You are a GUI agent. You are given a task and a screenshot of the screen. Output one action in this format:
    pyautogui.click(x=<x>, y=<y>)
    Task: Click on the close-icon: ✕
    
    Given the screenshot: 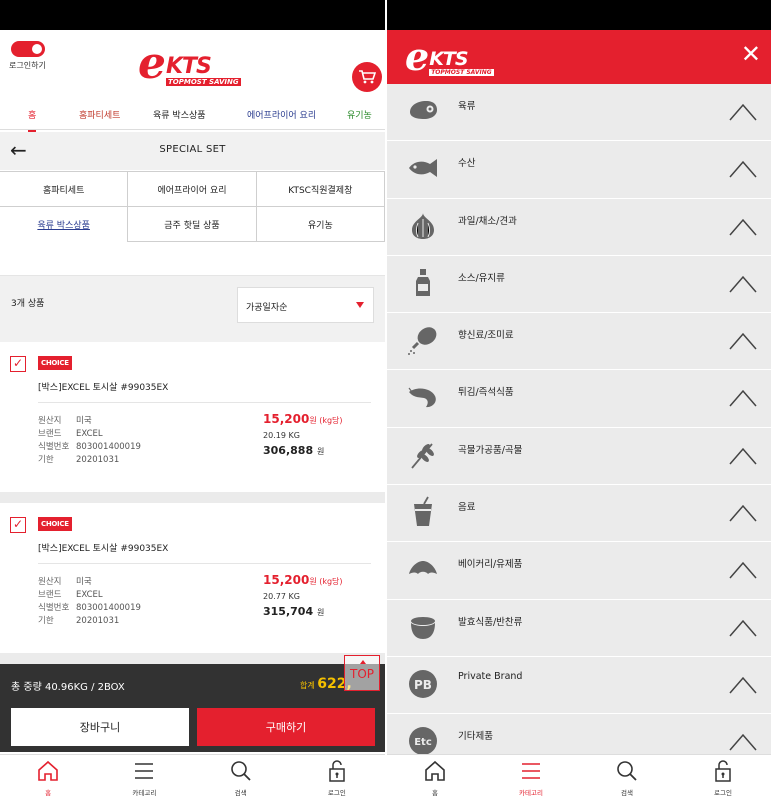 What is the action you would take?
    pyautogui.click(x=751, y=54)
    